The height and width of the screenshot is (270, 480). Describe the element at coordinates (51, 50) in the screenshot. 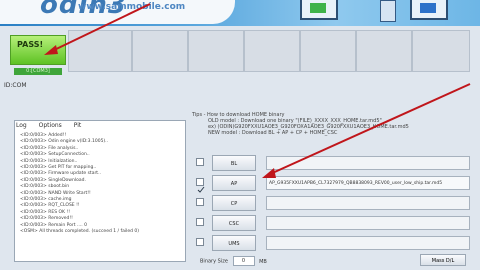

I see `arrow-head-pass` at that location.